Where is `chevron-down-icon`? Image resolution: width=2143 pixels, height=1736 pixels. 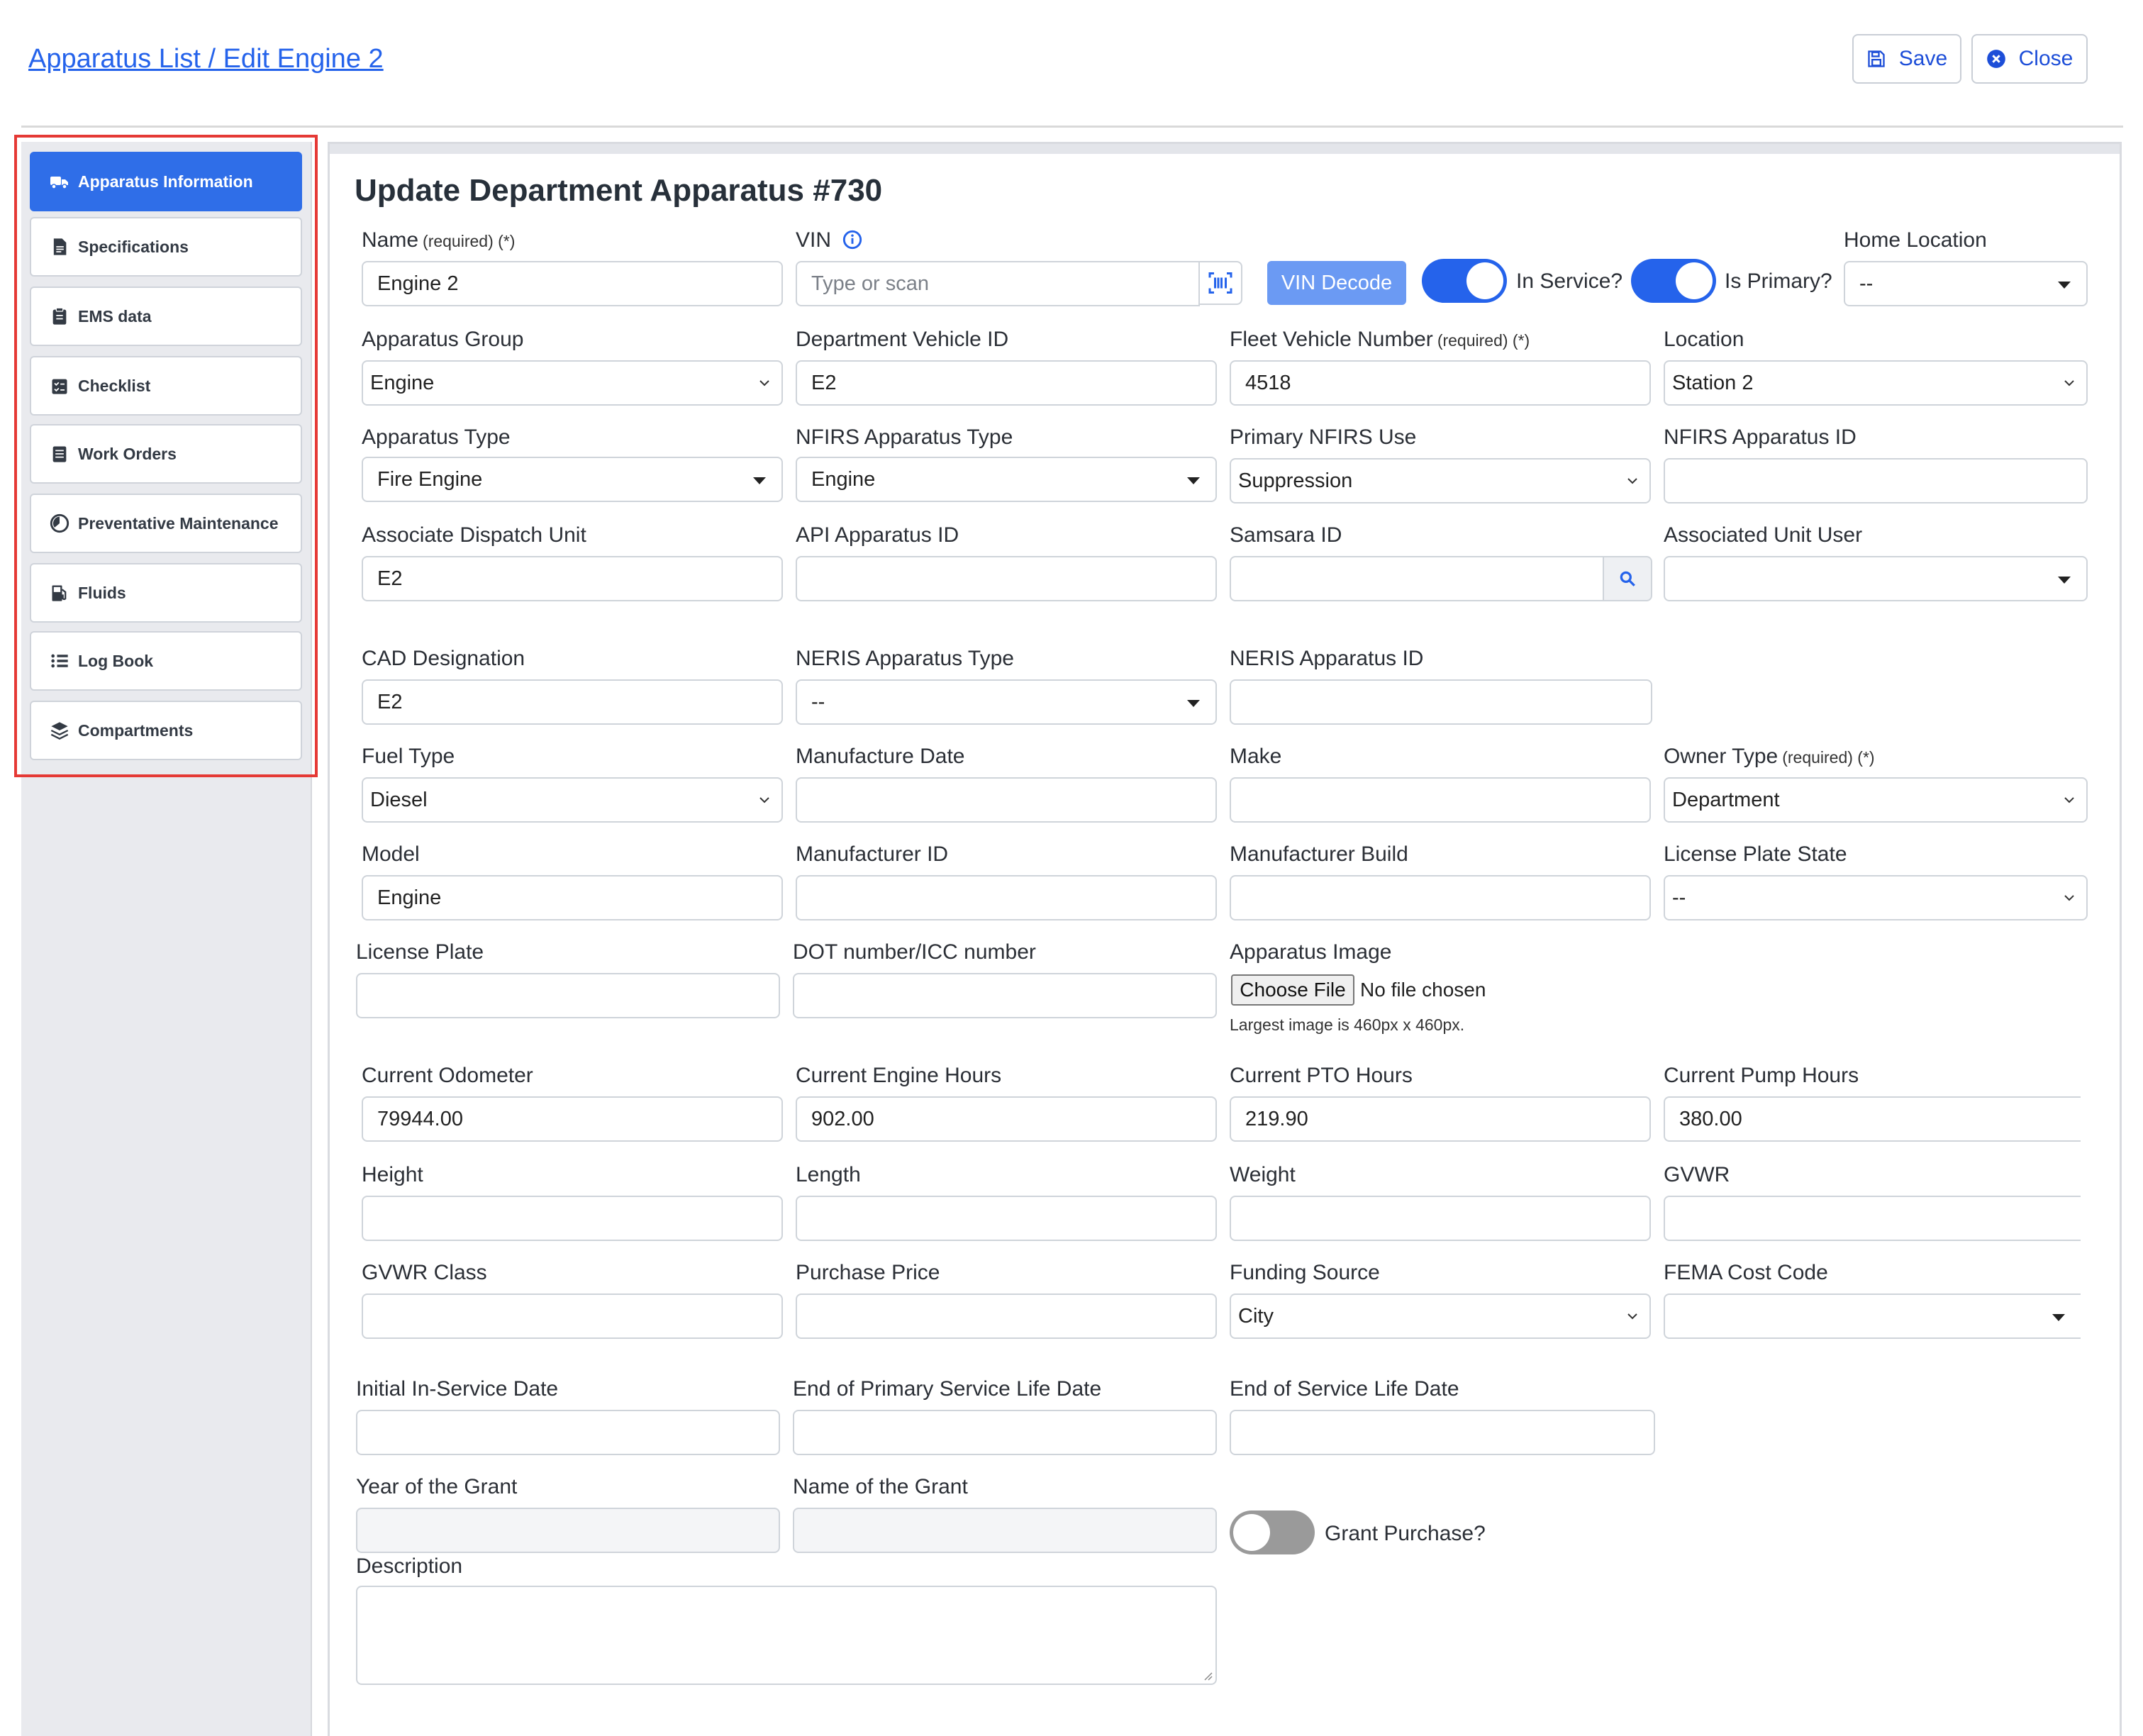
chevron-down-icon is located at coordinates (764, 383).